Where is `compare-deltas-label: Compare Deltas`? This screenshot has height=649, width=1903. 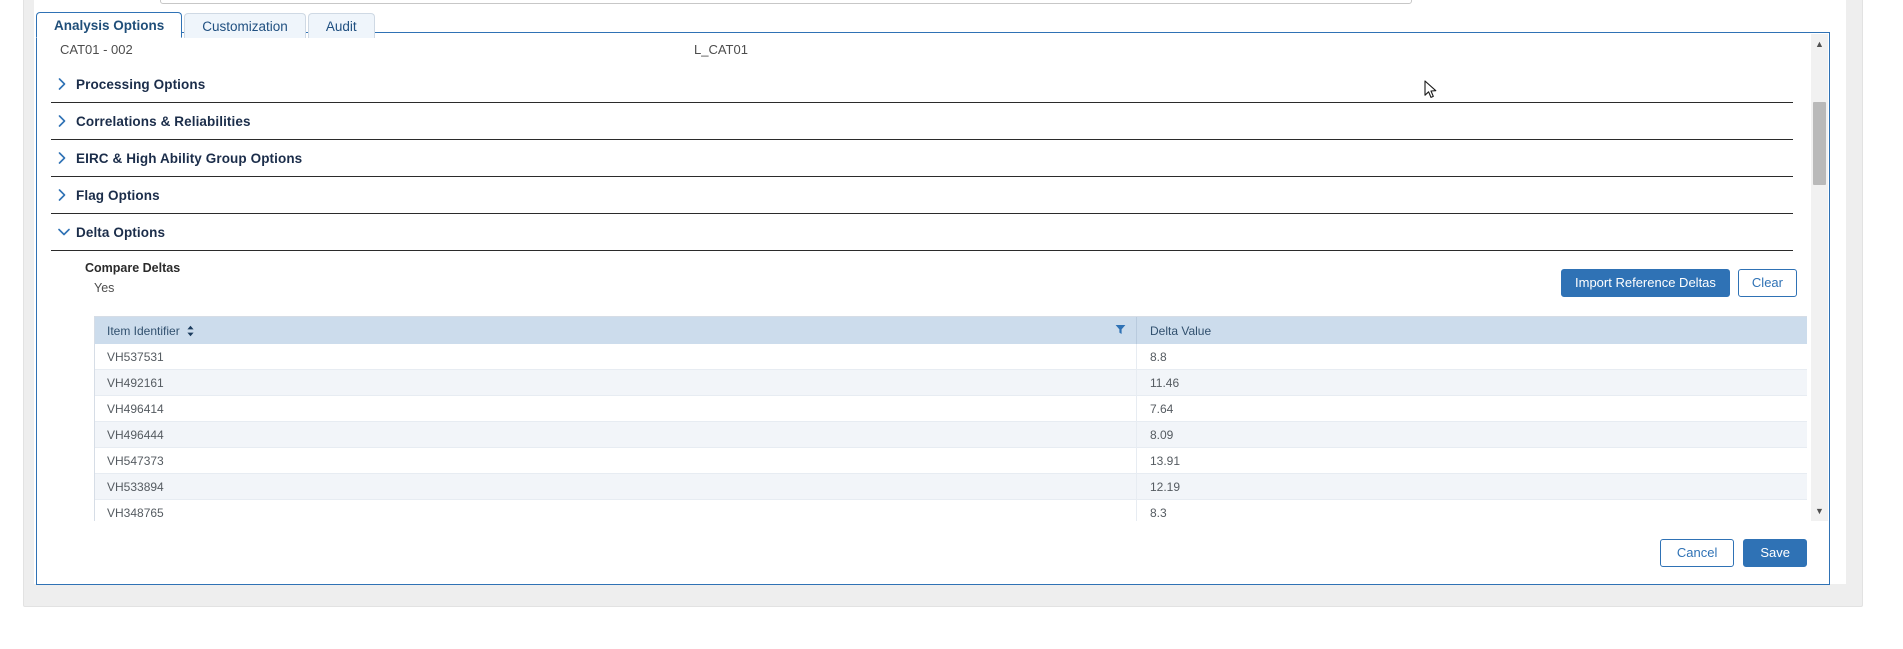 compare-deltas-label: Compare Deltas is located at coordinates (133, 268).